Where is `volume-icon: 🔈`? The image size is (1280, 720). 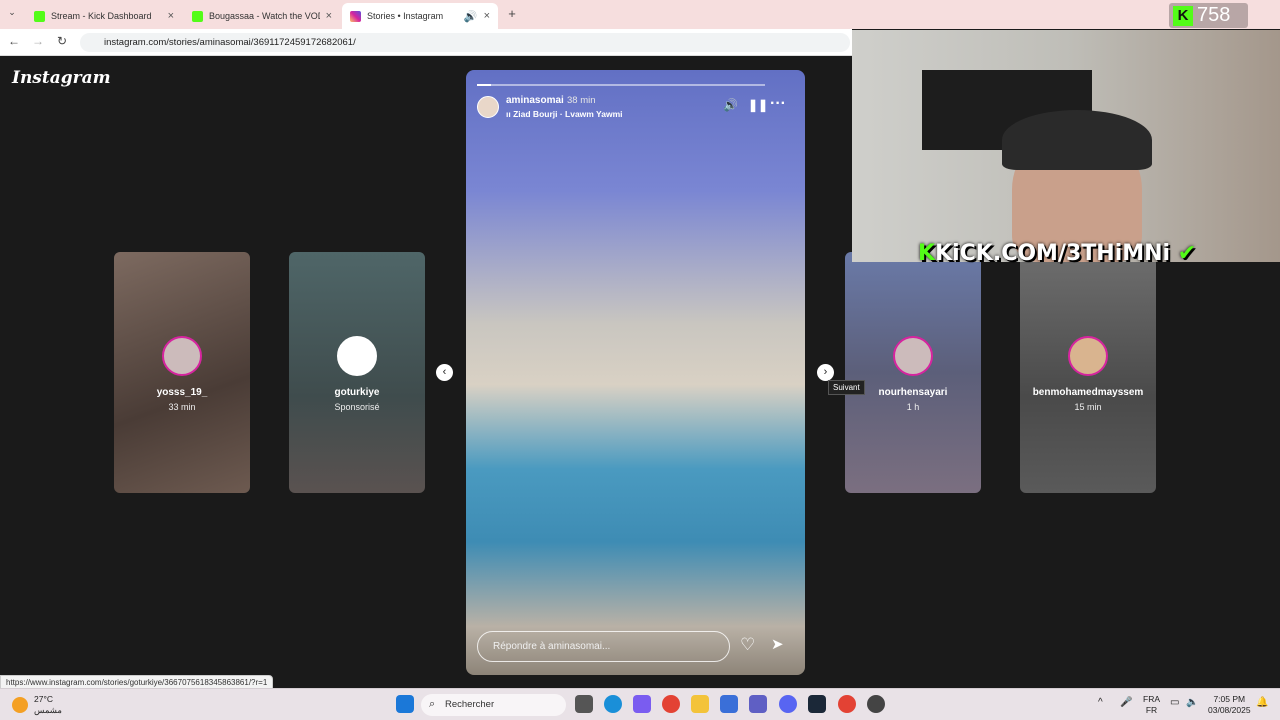 volume-icon: 🔈 is located at coordinates (1192, 702).